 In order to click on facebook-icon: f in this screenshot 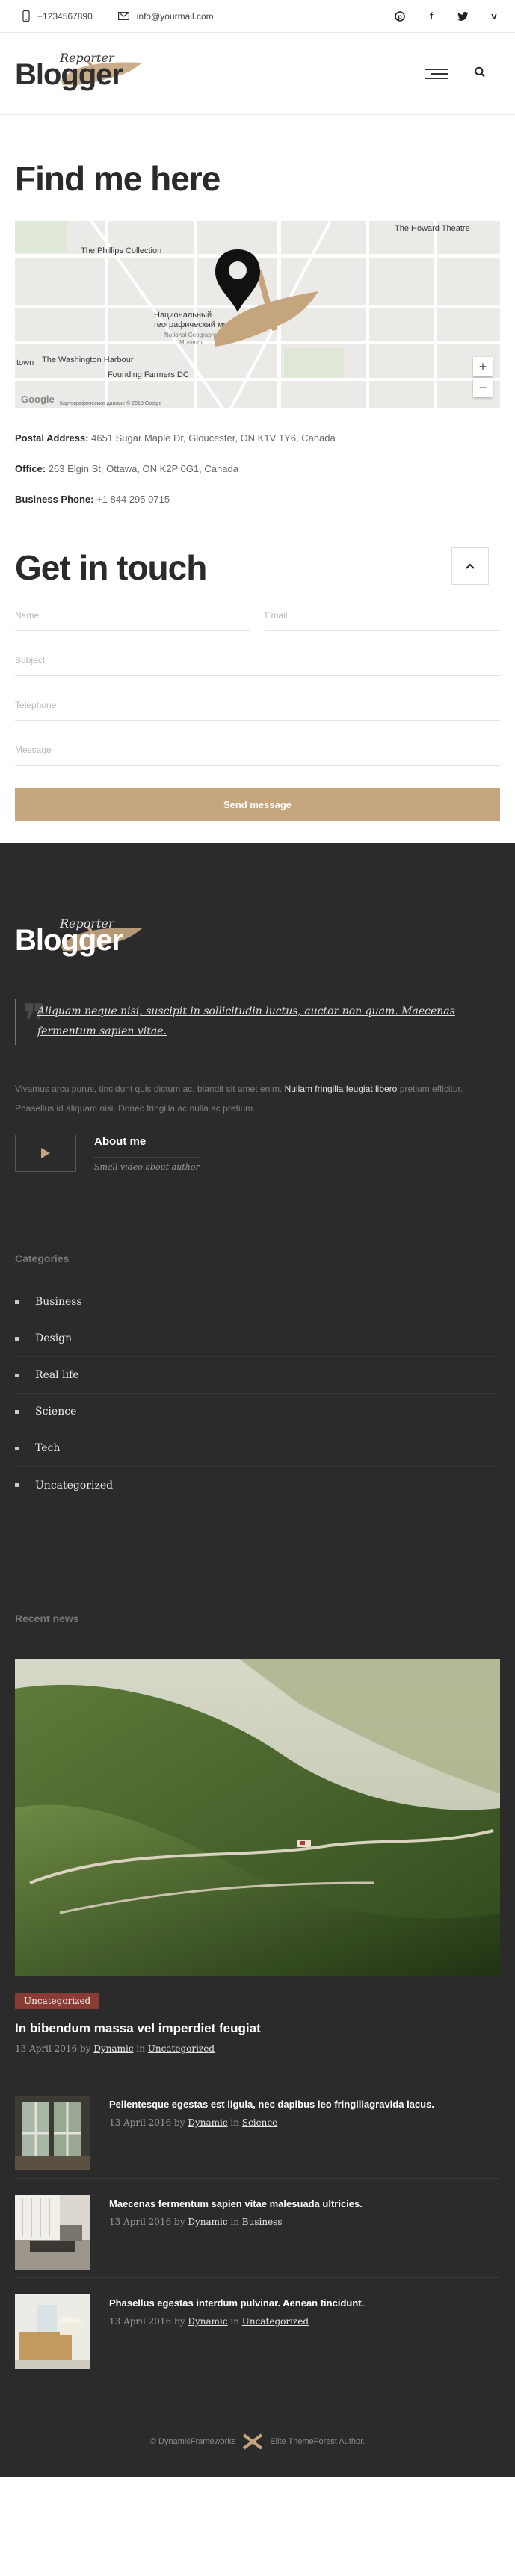, I will do `click(431, 16)`.